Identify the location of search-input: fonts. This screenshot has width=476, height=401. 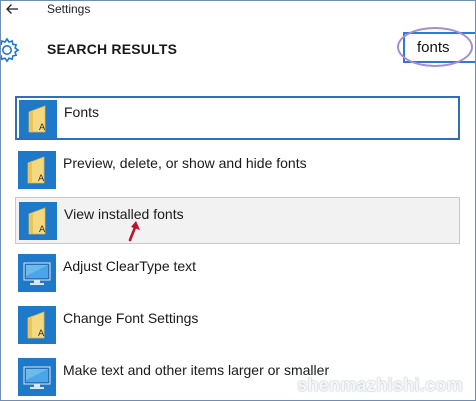
(439, 47).